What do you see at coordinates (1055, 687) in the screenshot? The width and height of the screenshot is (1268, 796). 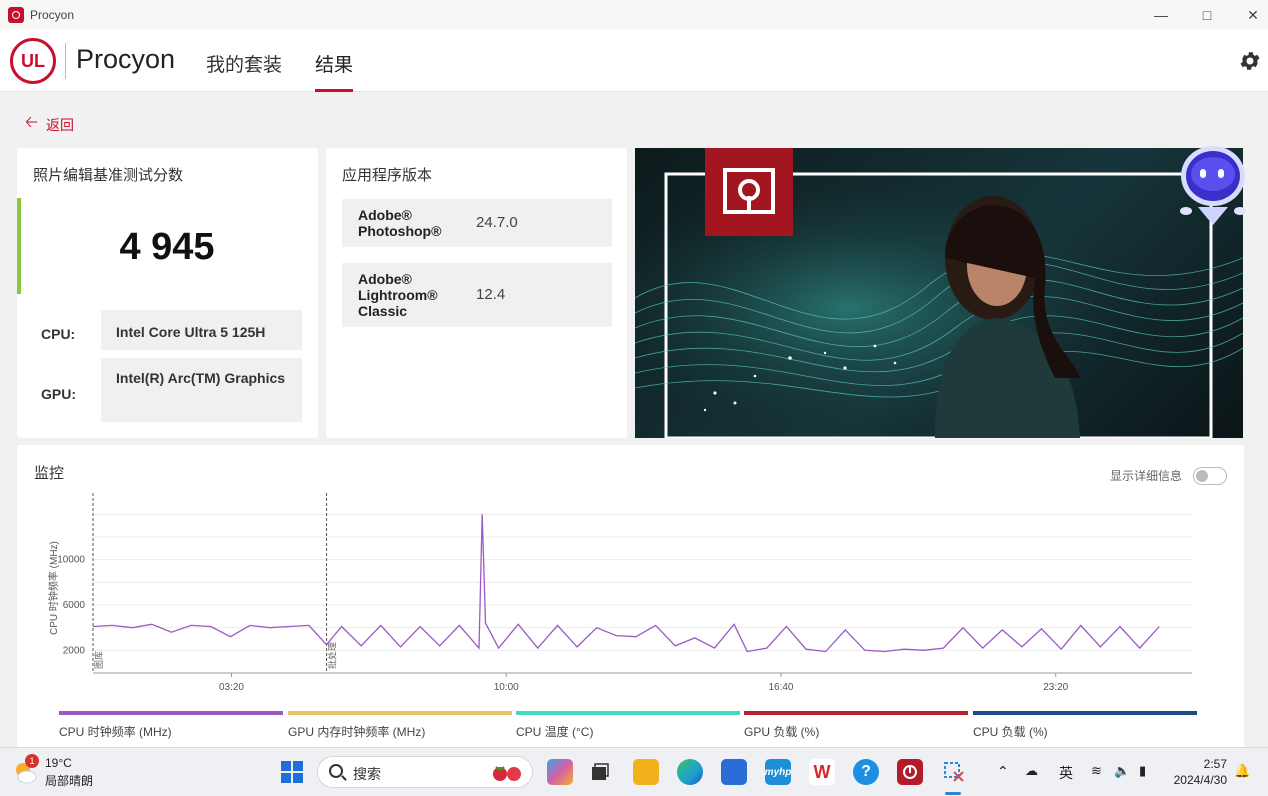 I see `x-tick-label: 23:20` at bounding box center [1055, 687].